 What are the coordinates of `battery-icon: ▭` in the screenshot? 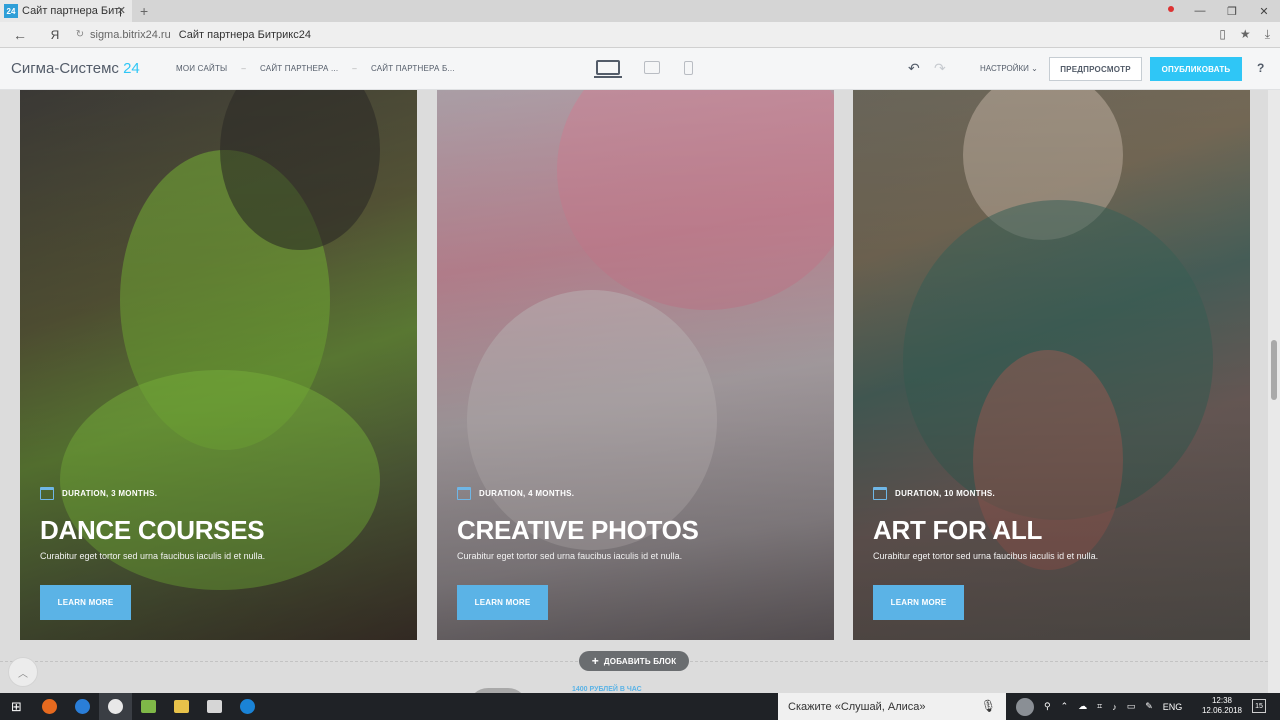 It's located at (1131, 706).